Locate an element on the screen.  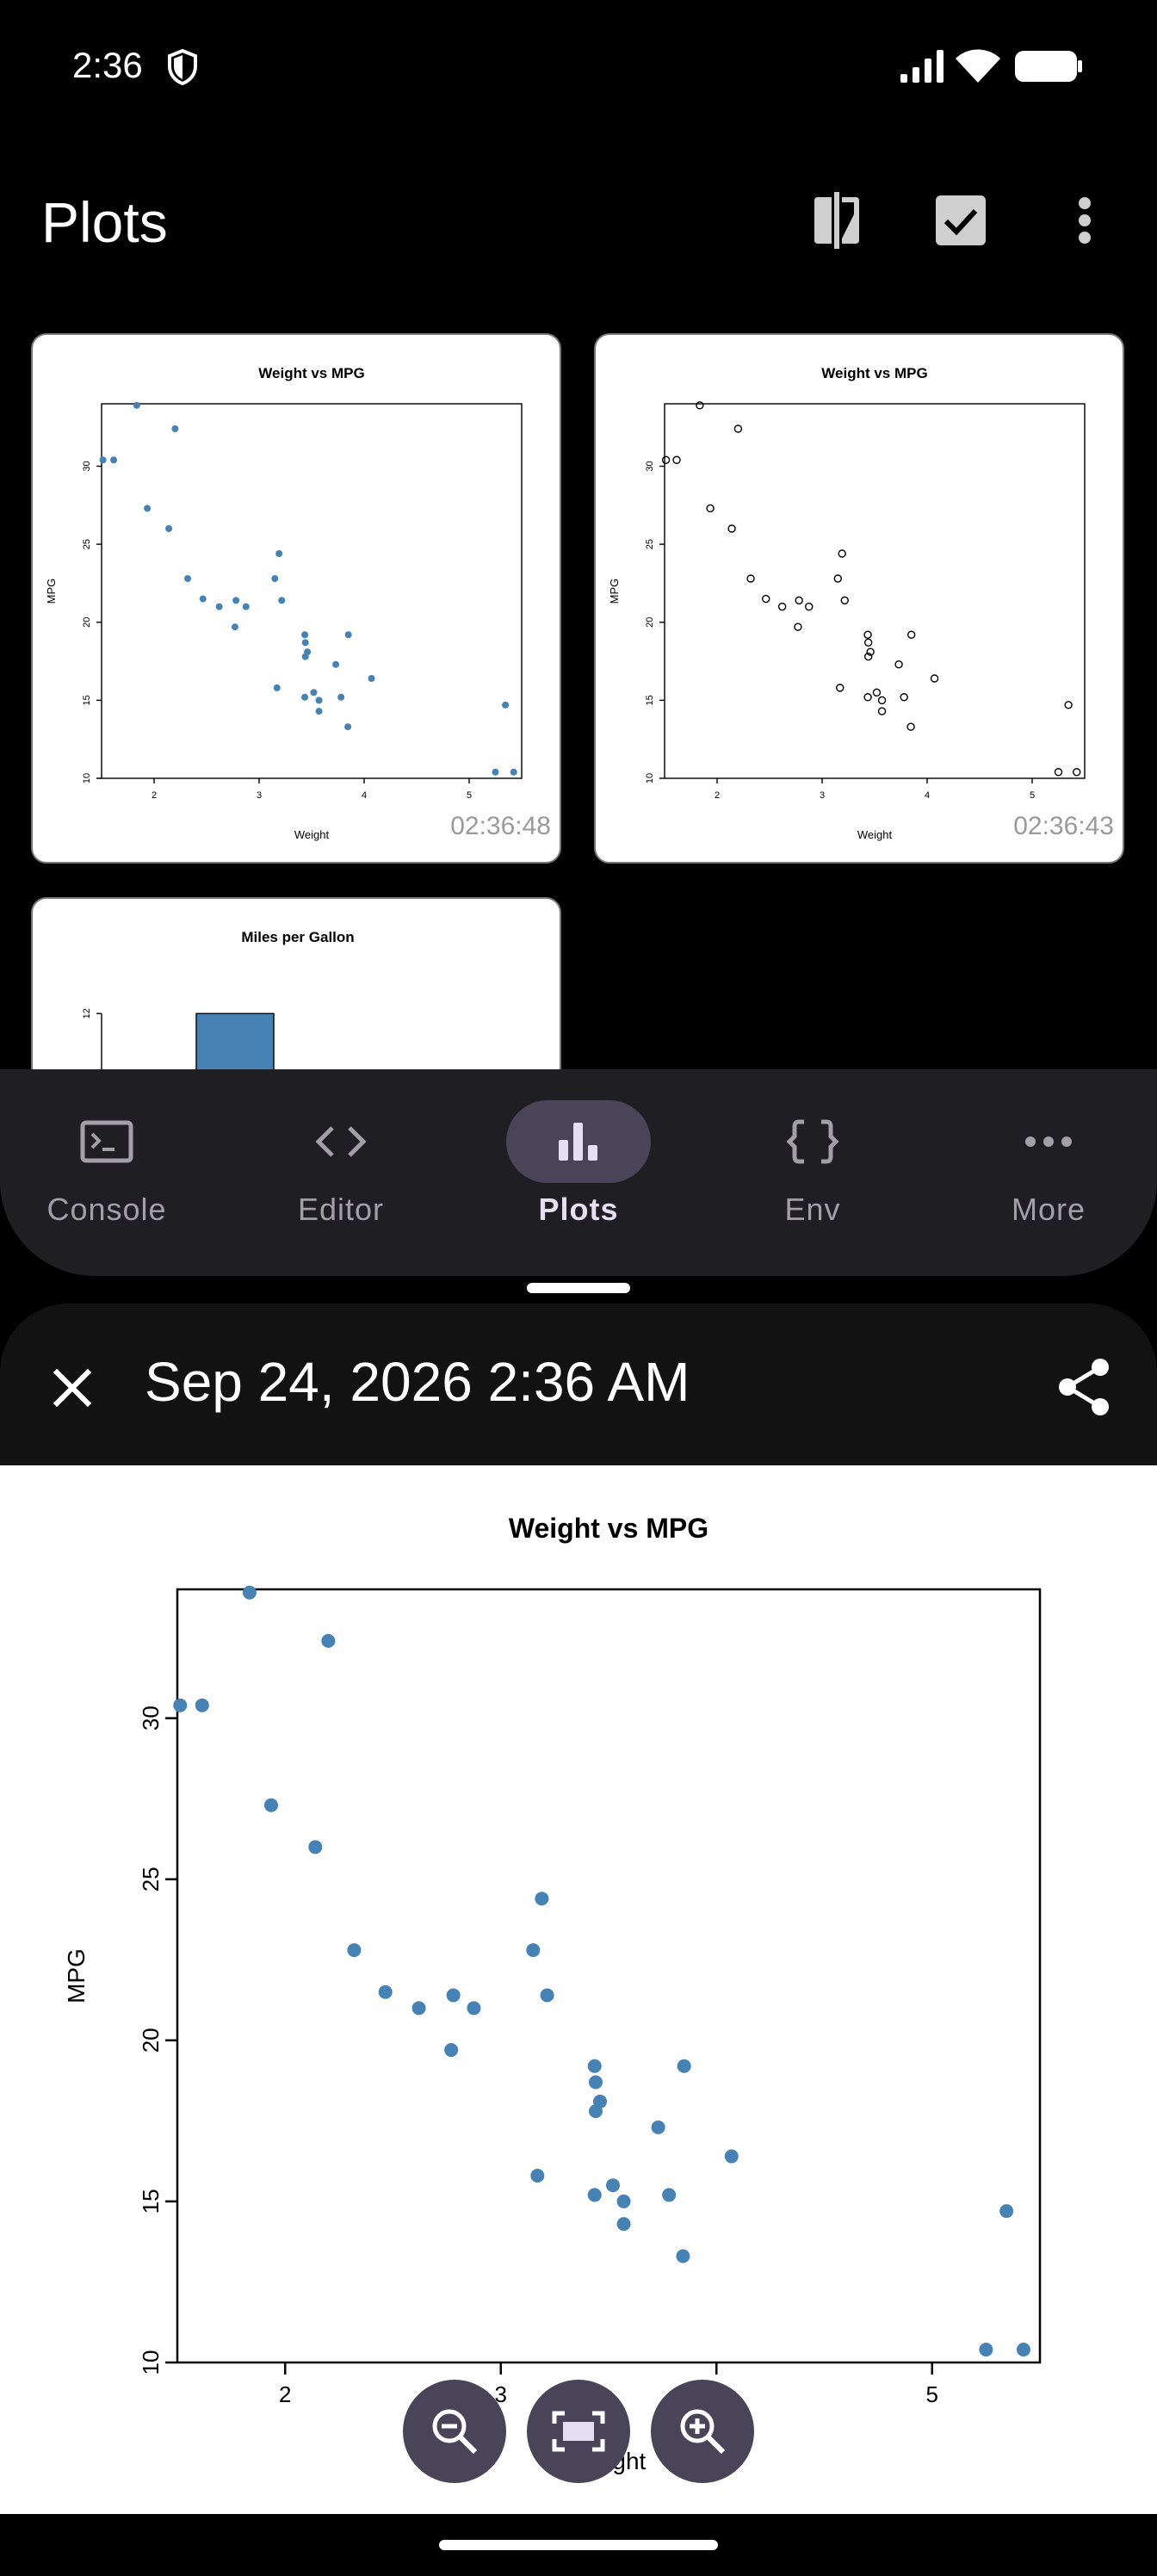
nav-item-env: Env is located at coordinates (813, 1177).